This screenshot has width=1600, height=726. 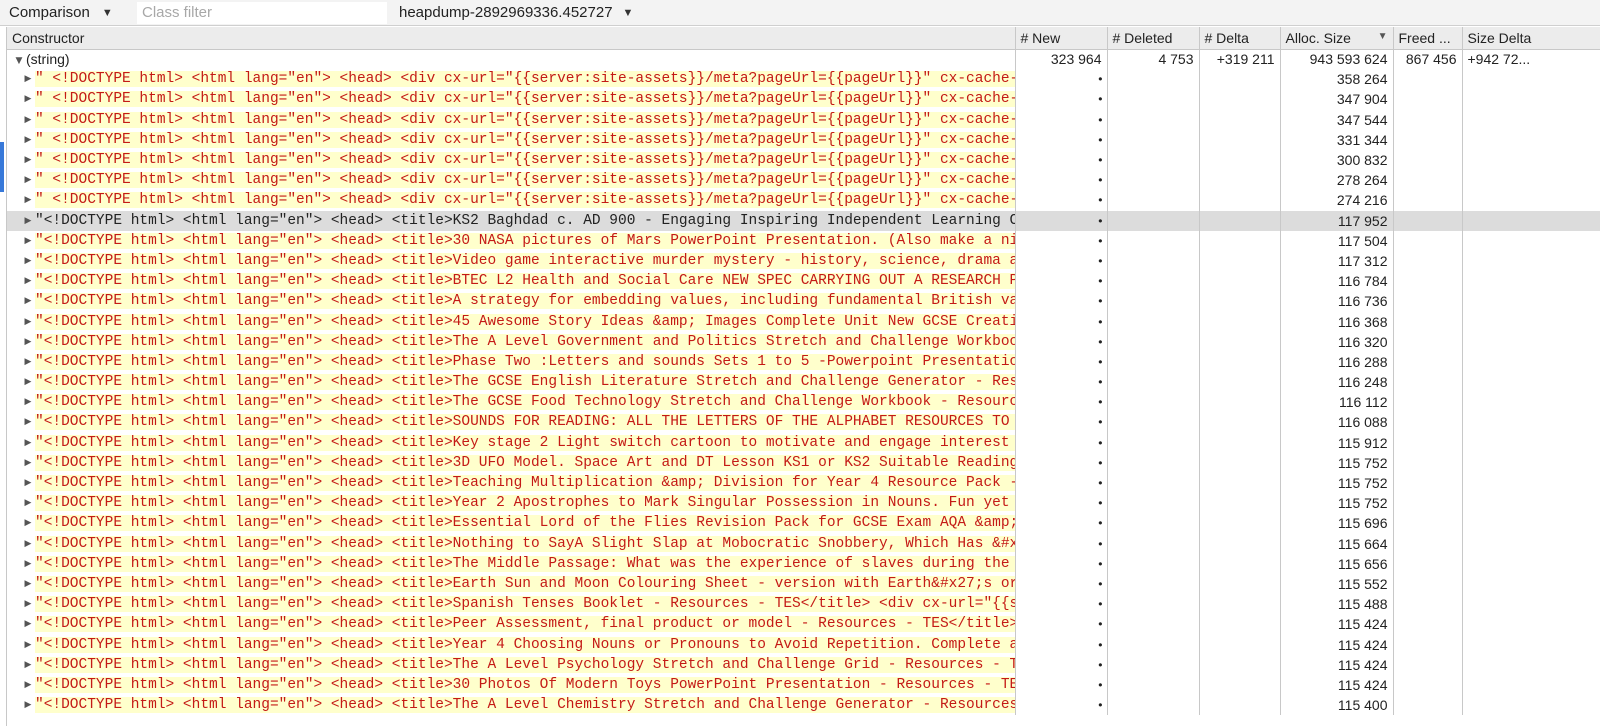 I want to click on column-header-size-delta: Size Delta, so click(x=1531, y=38).